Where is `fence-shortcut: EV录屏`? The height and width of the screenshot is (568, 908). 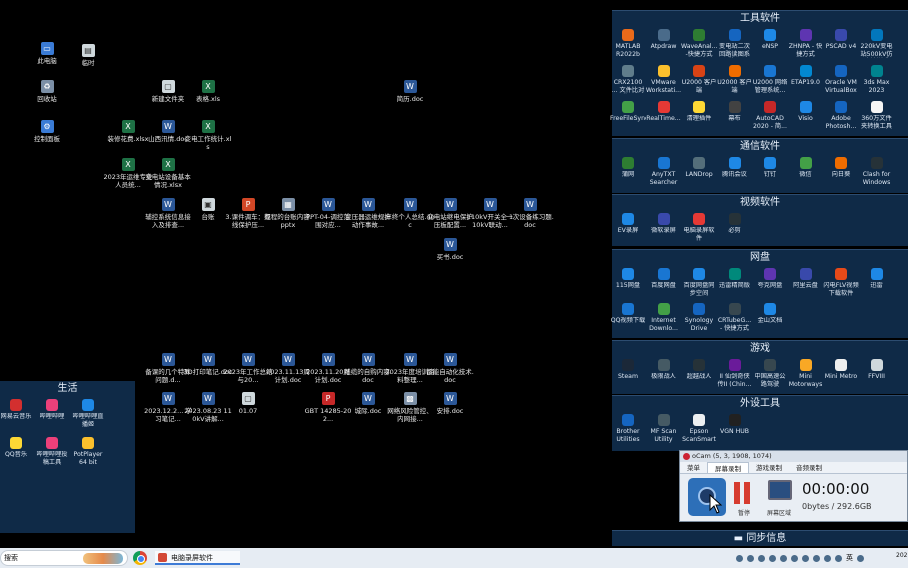
fence-shortcut: EV录屏 is located at coordinates (628, 224).